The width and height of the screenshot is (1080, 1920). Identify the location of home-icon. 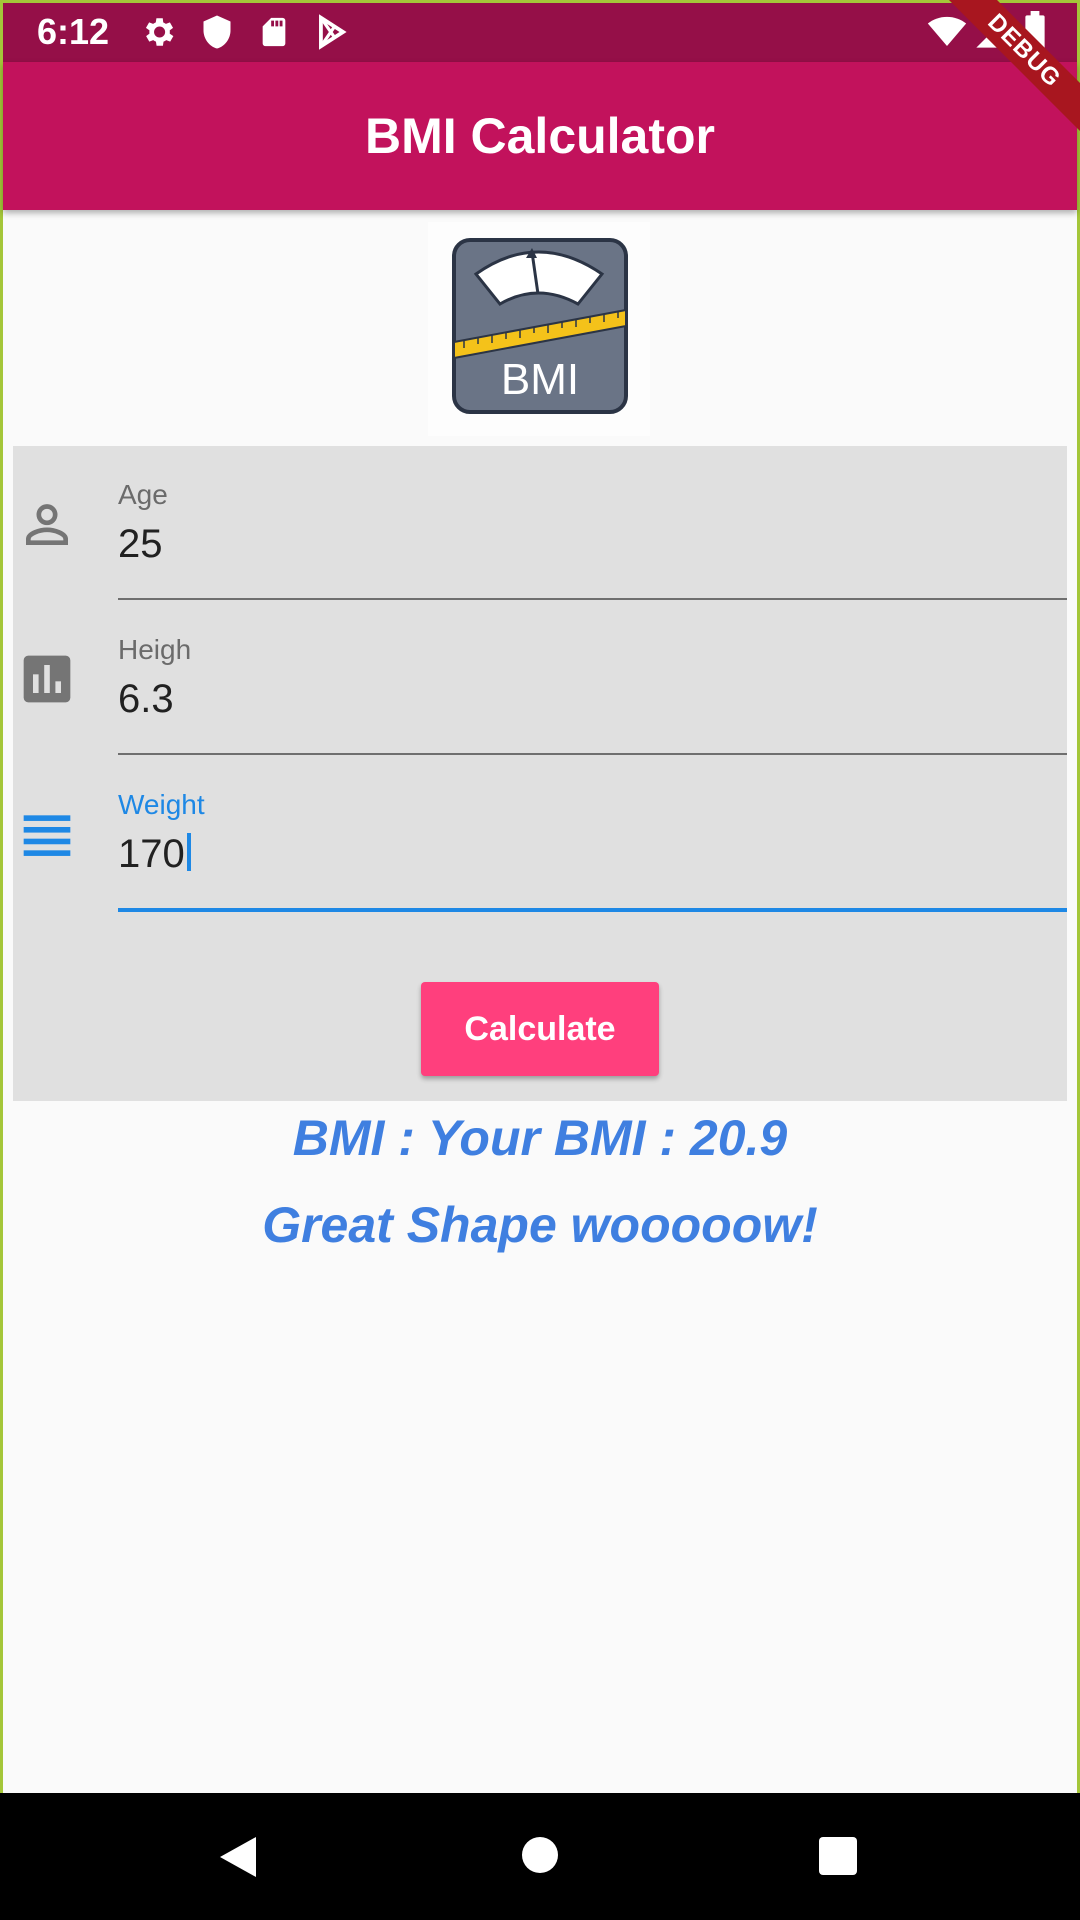
(540, 1857).